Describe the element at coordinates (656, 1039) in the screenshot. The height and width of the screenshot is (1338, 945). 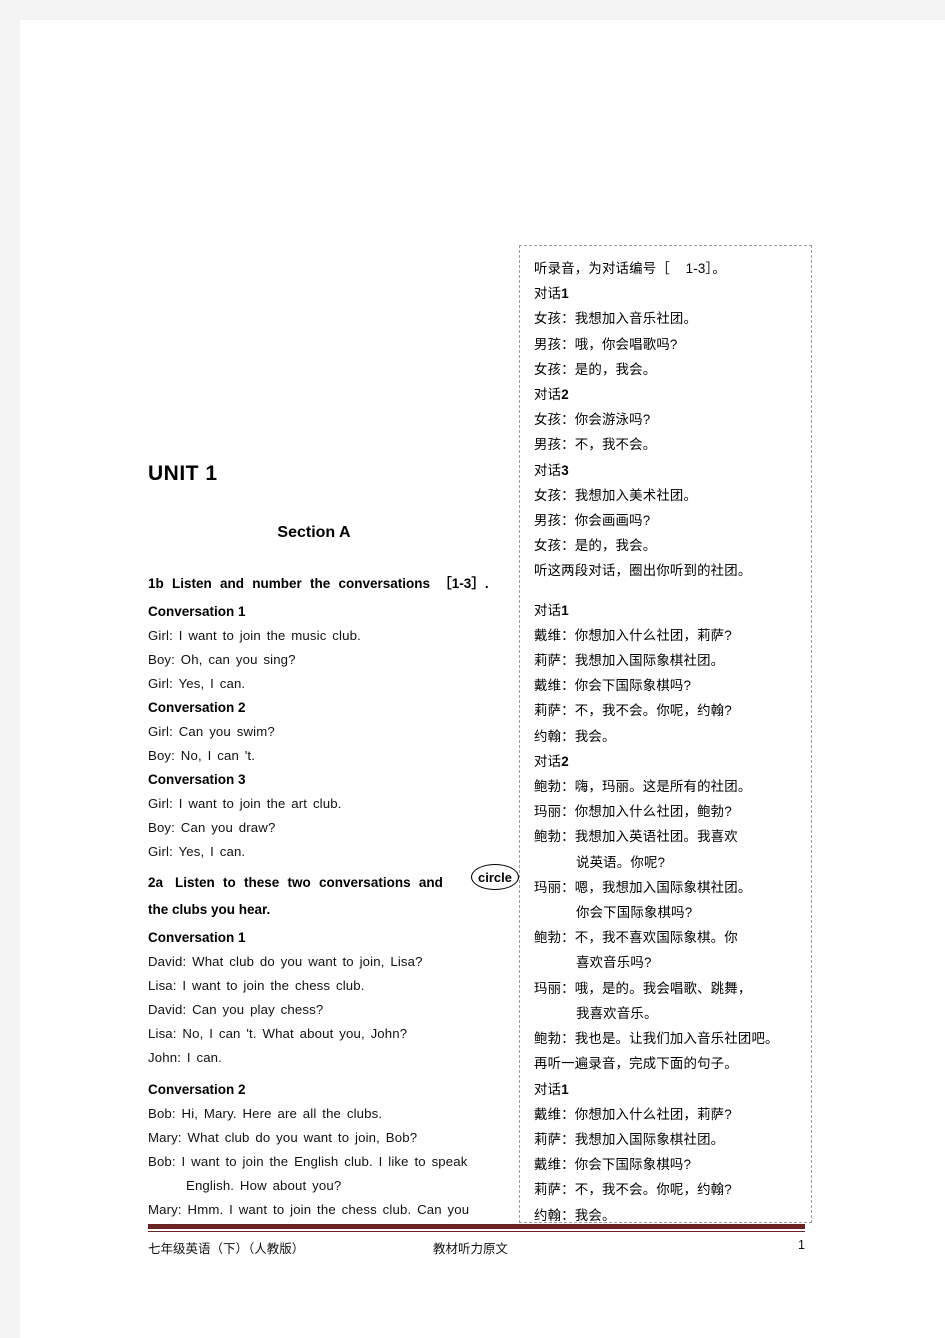
I see `translation-line: 鲍勃：我也是。让我们加入音乐社团吧。` at that location.